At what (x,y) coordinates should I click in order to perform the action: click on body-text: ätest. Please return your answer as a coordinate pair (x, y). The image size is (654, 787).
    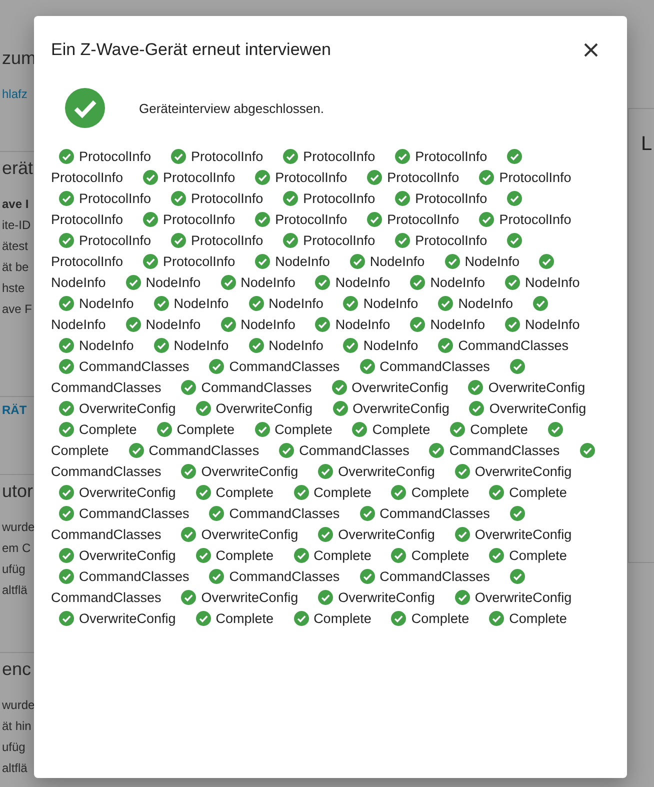
    Looking at the image, I should click on (15, 246).